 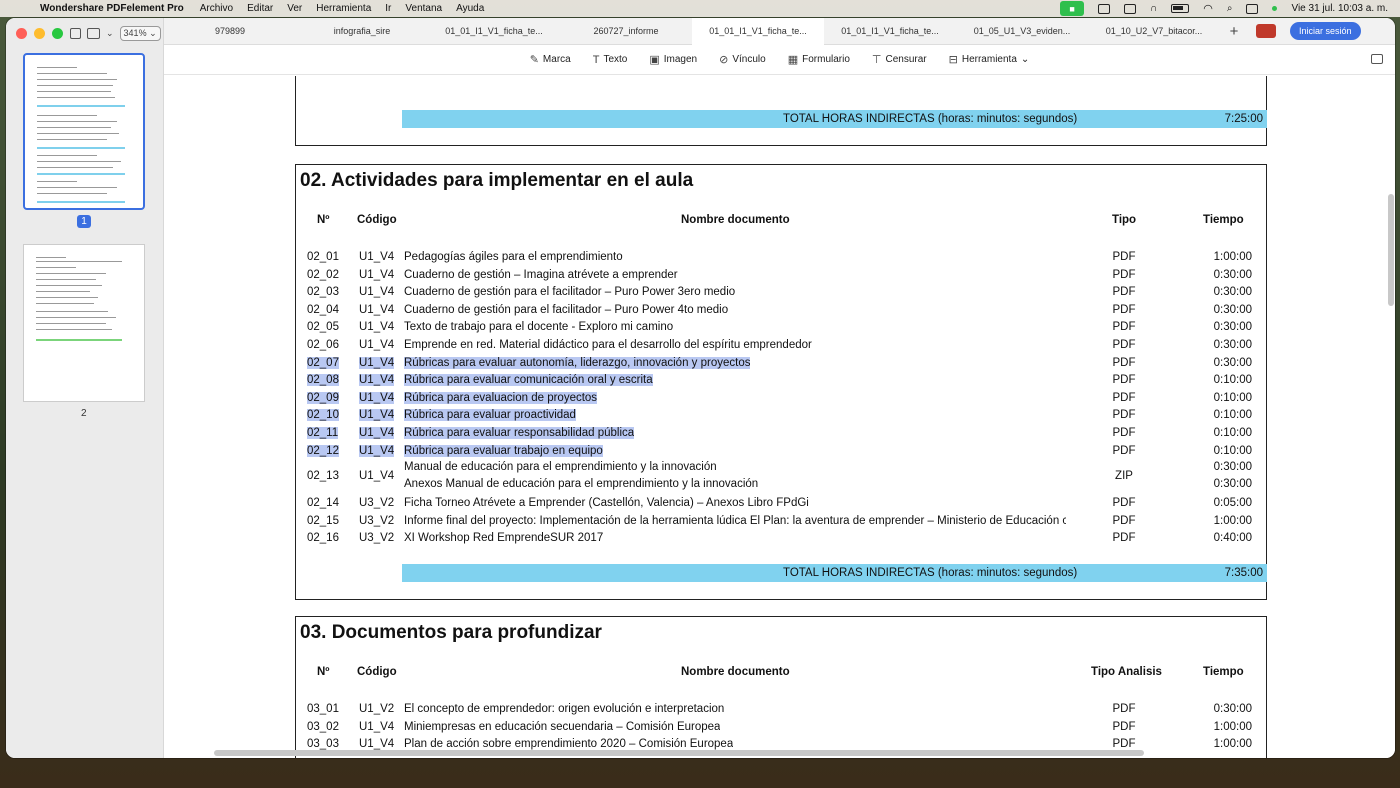 What do you see at coordinates (112, 8) in the screenshot?
I see `menu-app-name: Wondershare PDFelement Pro` at bounding box center [112, 8].